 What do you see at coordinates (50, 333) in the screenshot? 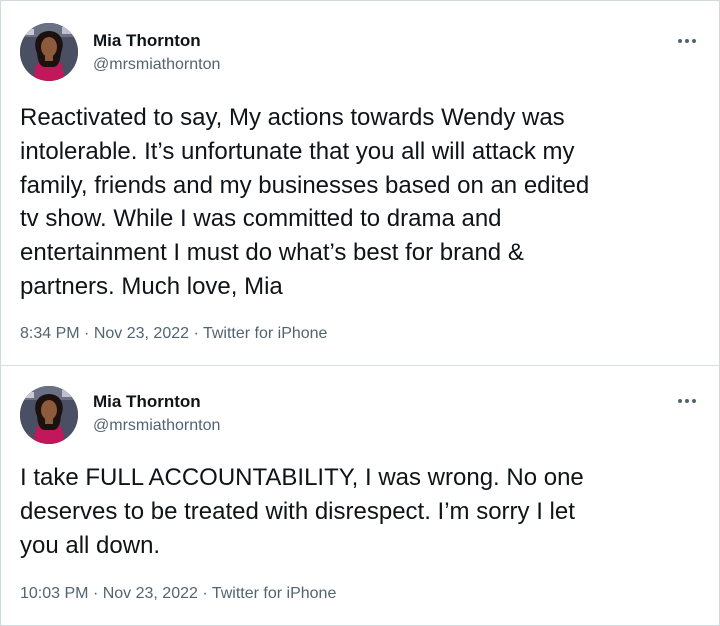
I see `tweet-time: 8:34 PM` at bounding box center [50, 333].